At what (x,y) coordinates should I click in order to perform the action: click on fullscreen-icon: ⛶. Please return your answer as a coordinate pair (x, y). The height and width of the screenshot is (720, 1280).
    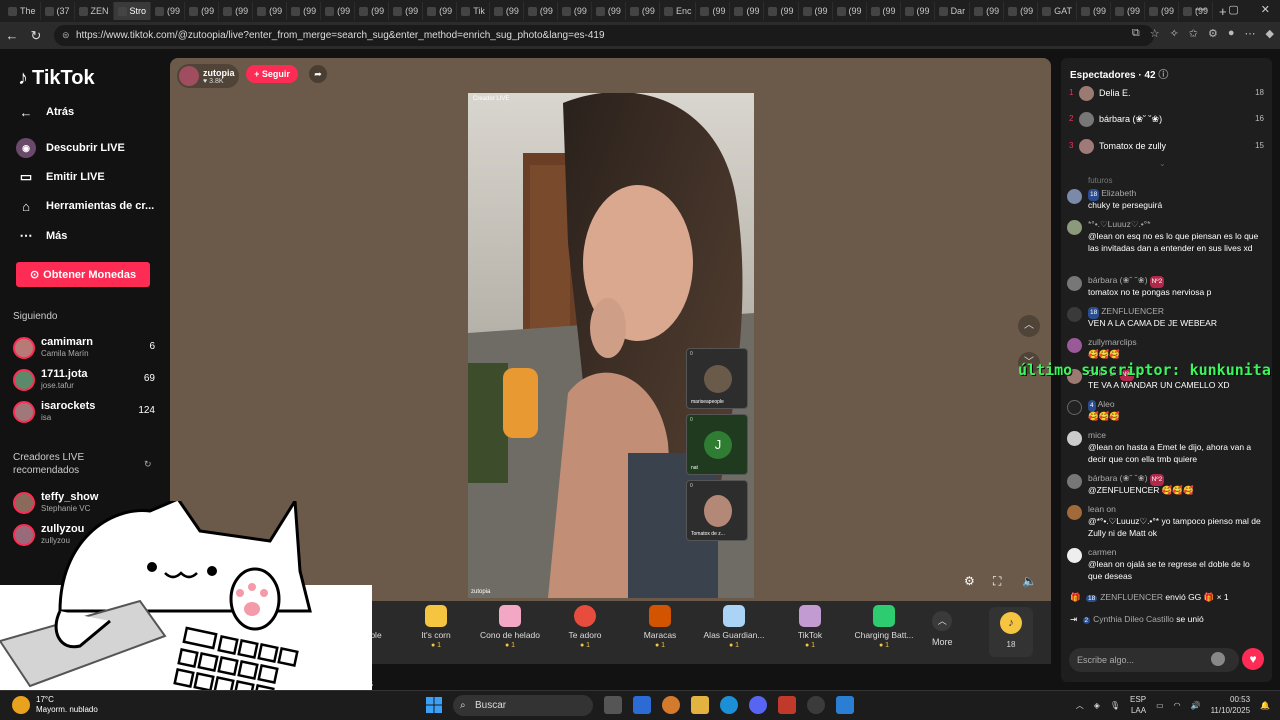
    Looking at the image, I should click on (997, 581).